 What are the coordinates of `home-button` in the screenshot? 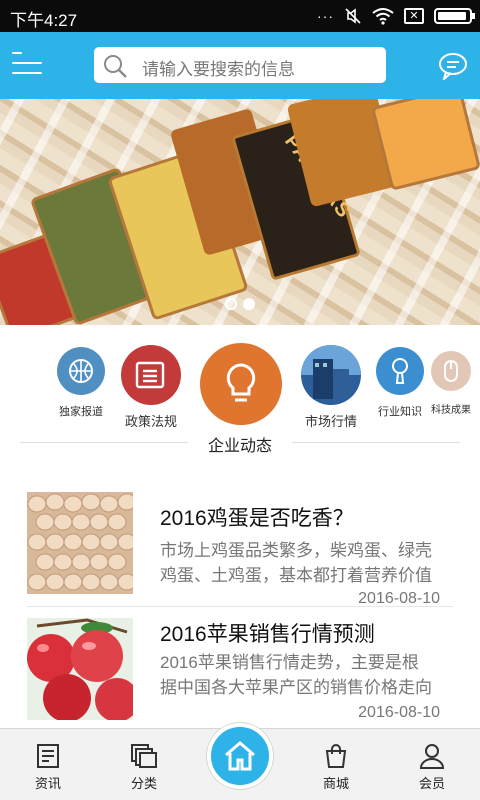 It's located at (240, 756).